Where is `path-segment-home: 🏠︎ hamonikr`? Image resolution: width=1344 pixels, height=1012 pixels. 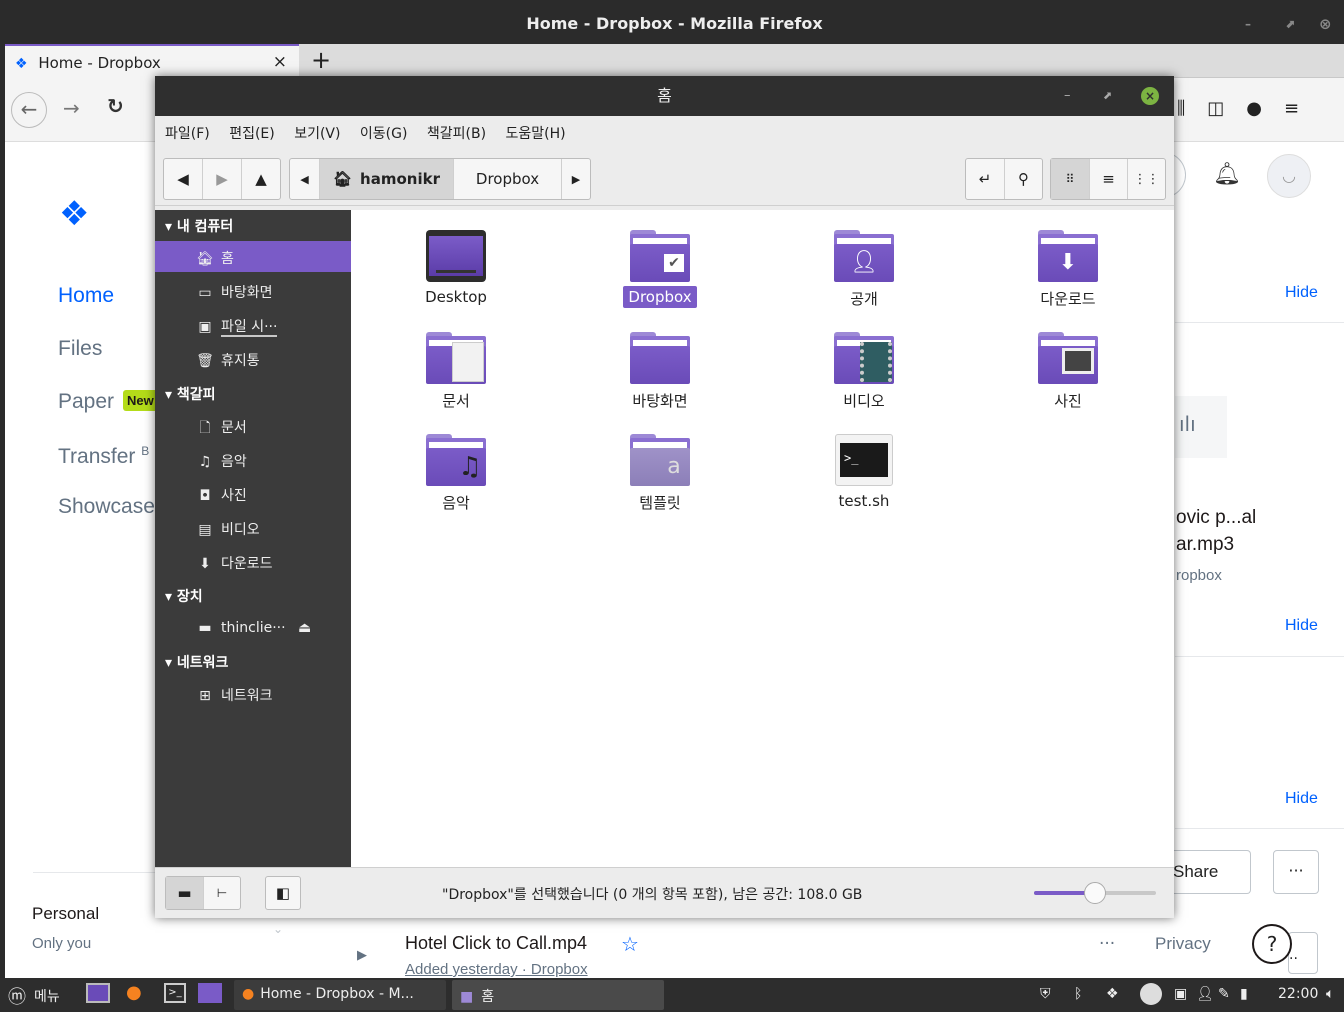 path-segment-home: 🏠︎ hamonikr is located at coordinates (387, 179).